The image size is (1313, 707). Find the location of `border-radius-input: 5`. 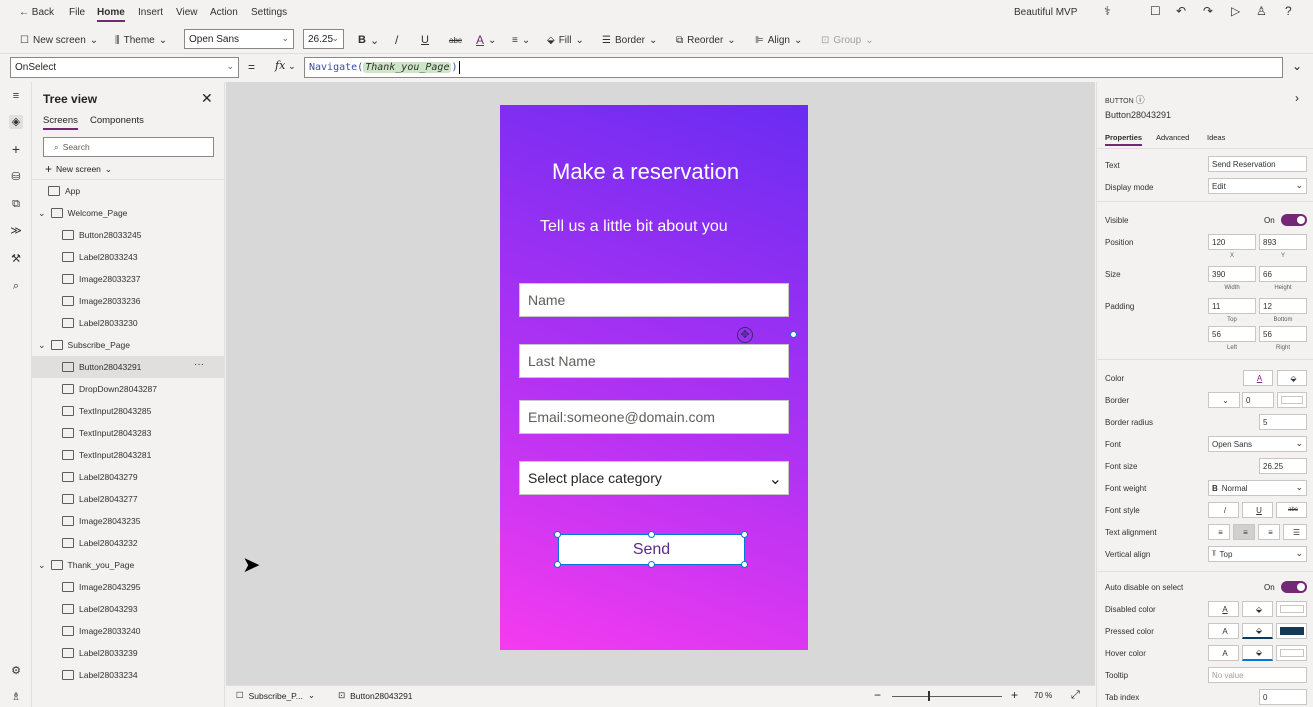

border-radius-input: 5 is located at coordinates (1283, 422).